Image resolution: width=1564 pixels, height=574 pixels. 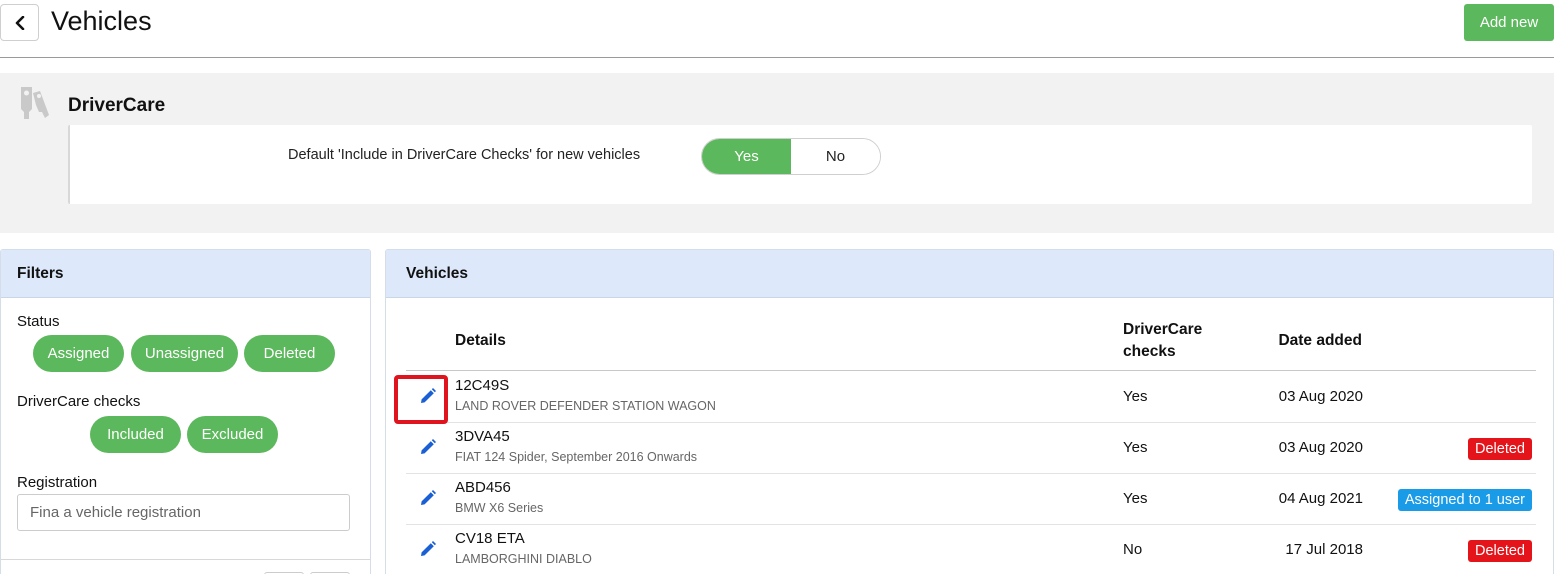 I want to click on vehicle-model: LAMBORGHINI DIABLO, so click(x=523, y=559).